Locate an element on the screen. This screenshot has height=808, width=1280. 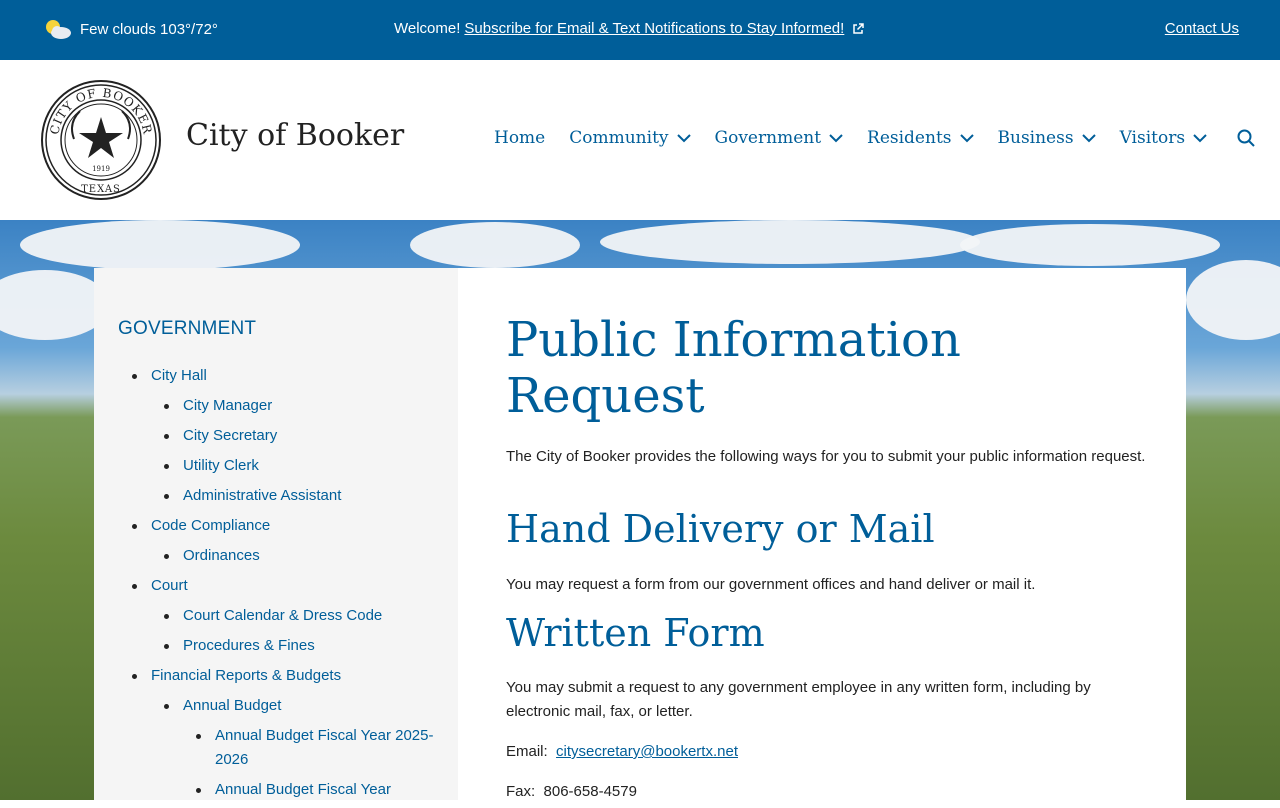
email-label: Email: is located at coordinates (527, 751).